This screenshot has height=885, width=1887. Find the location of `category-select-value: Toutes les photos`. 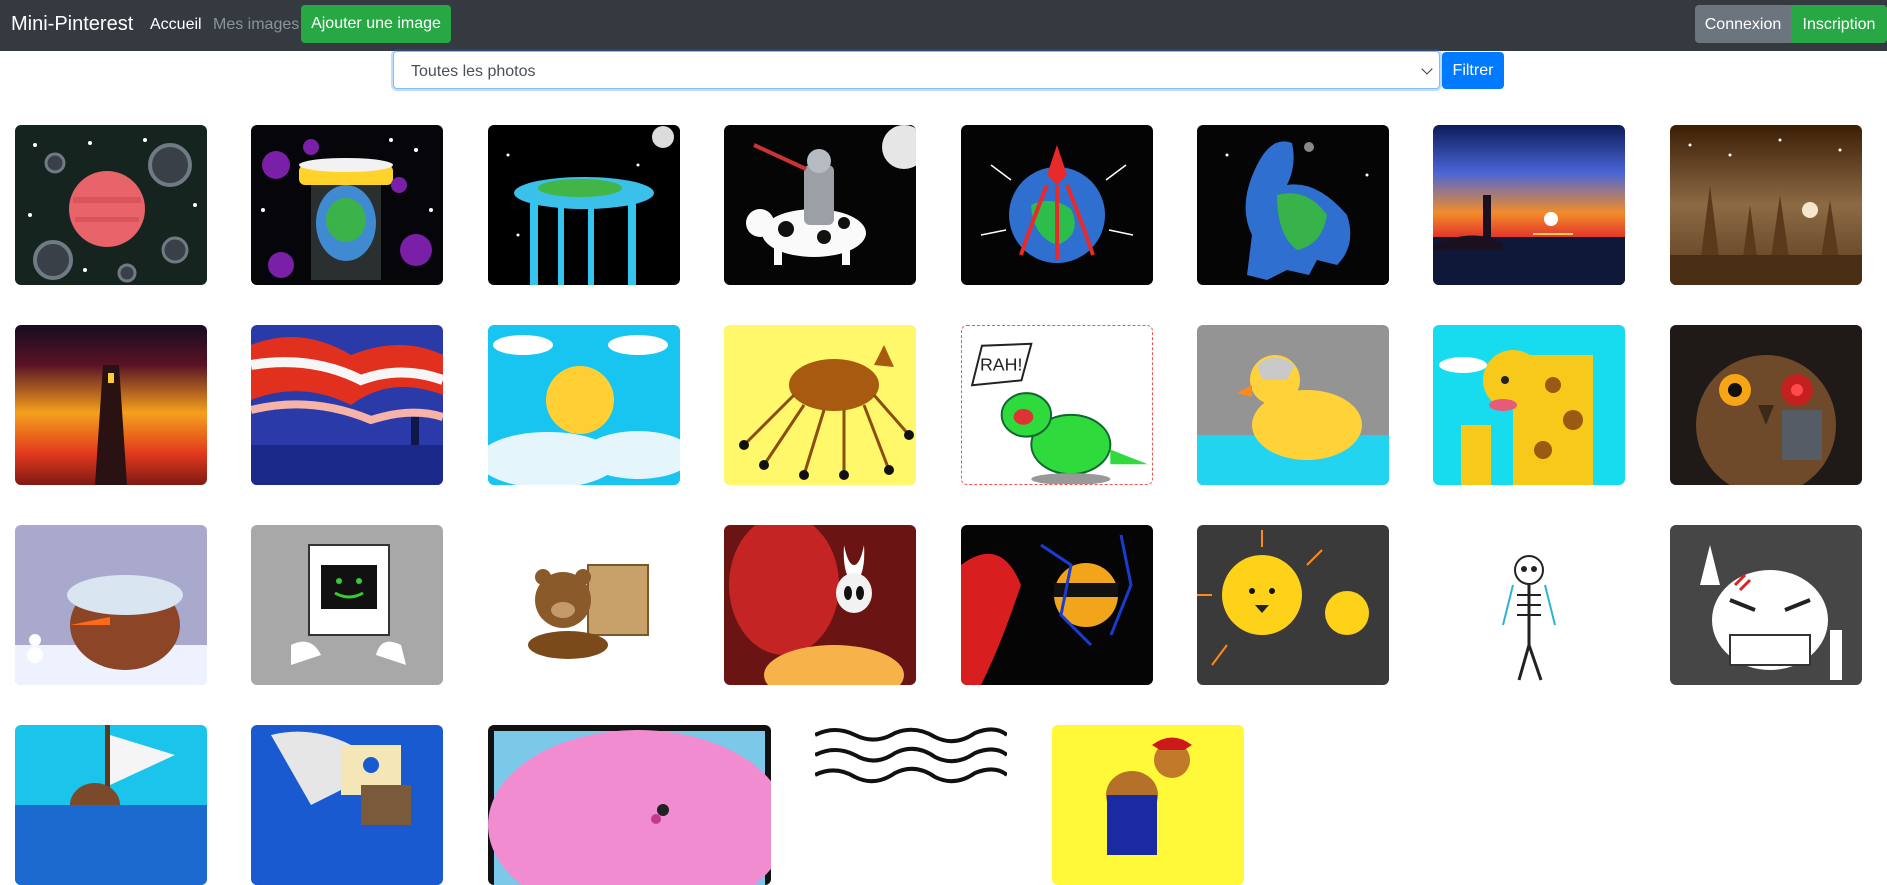

category-select-value: Toutes les photos is located at coordinates (473, 71).